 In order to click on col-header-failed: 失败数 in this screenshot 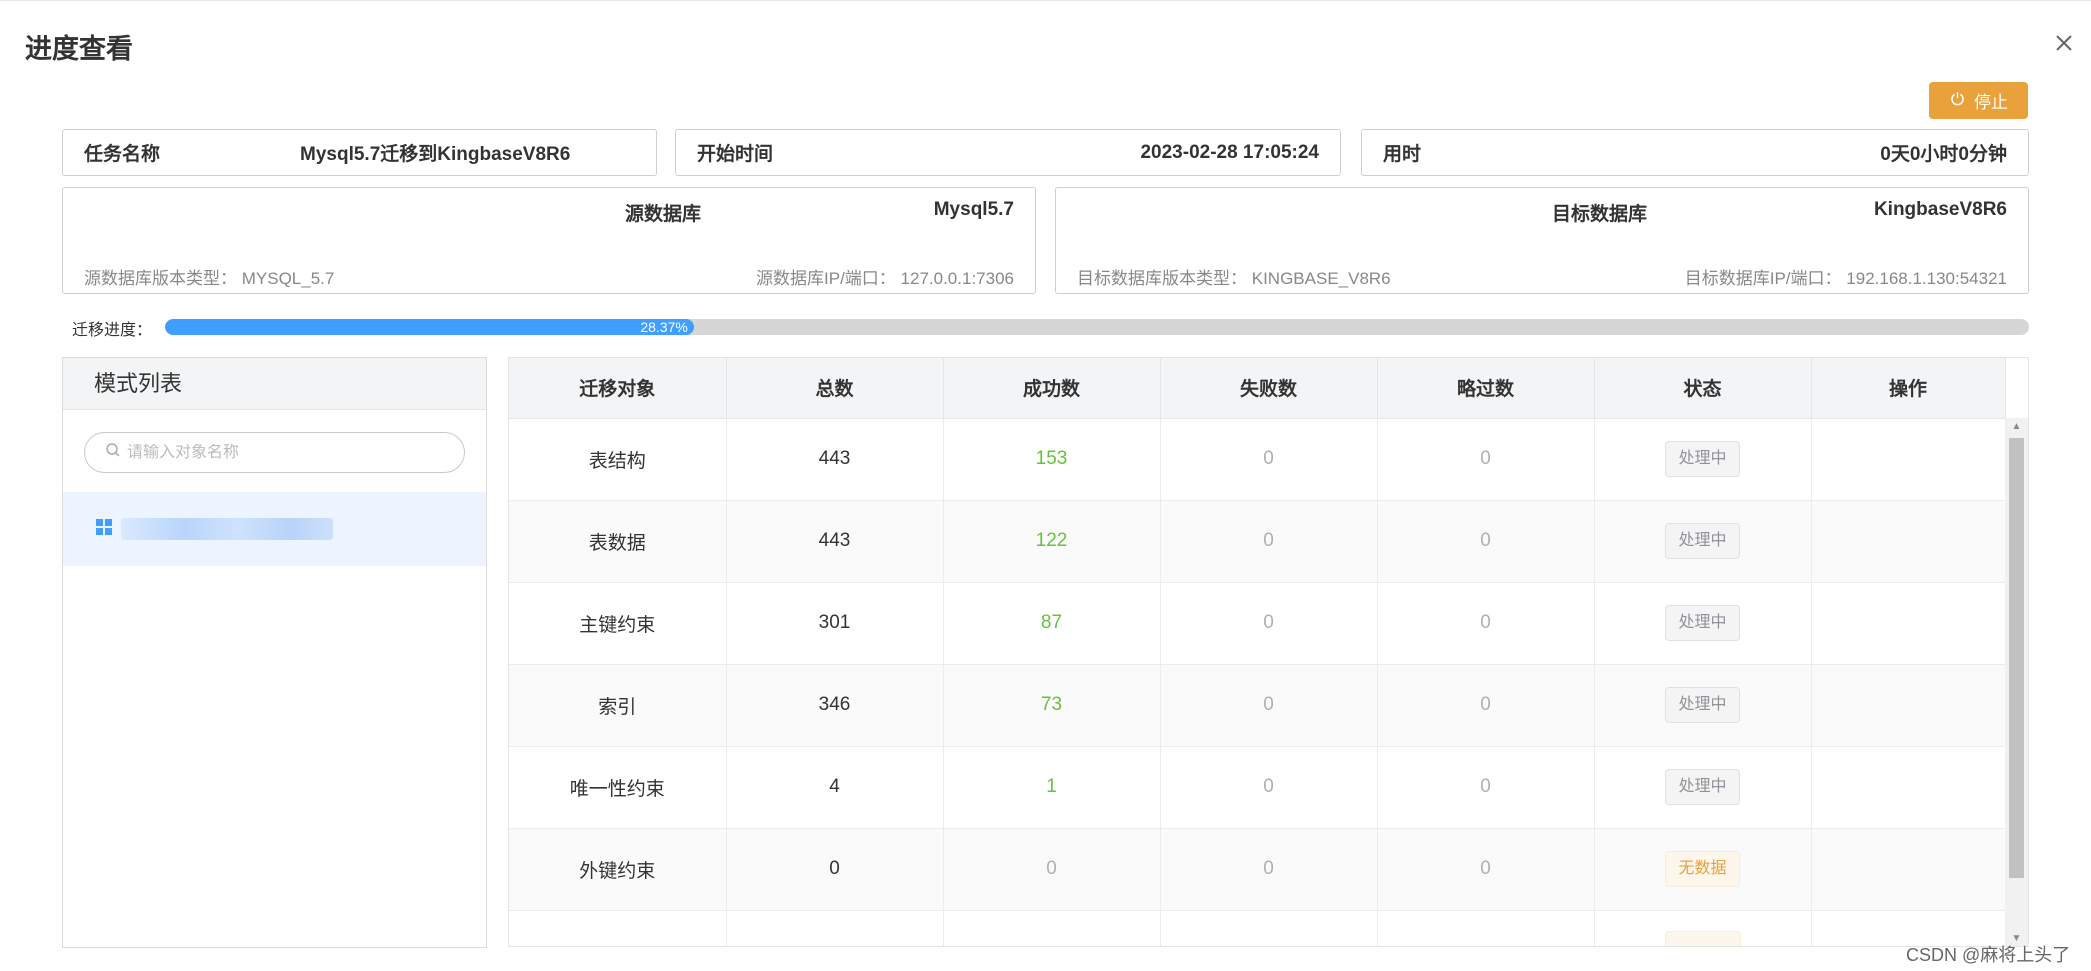, I will do `click(1269, 388)`.